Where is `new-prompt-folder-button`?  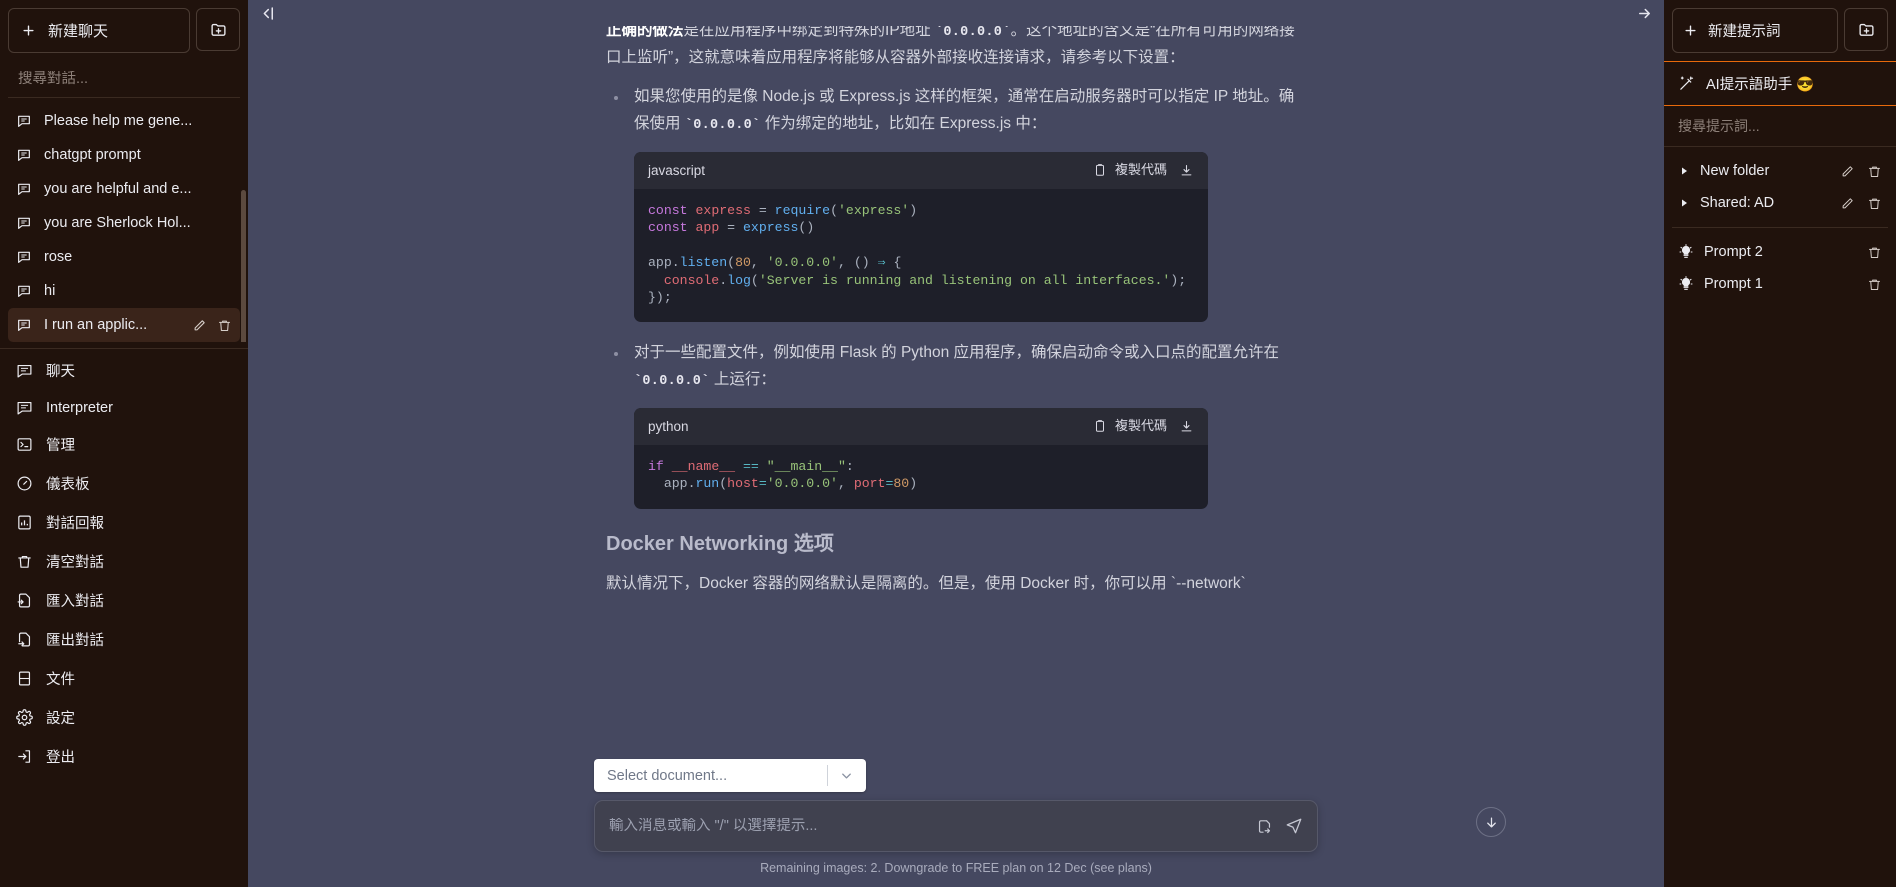 new-prompt-folder-button is located at coordinates (1866, 29).